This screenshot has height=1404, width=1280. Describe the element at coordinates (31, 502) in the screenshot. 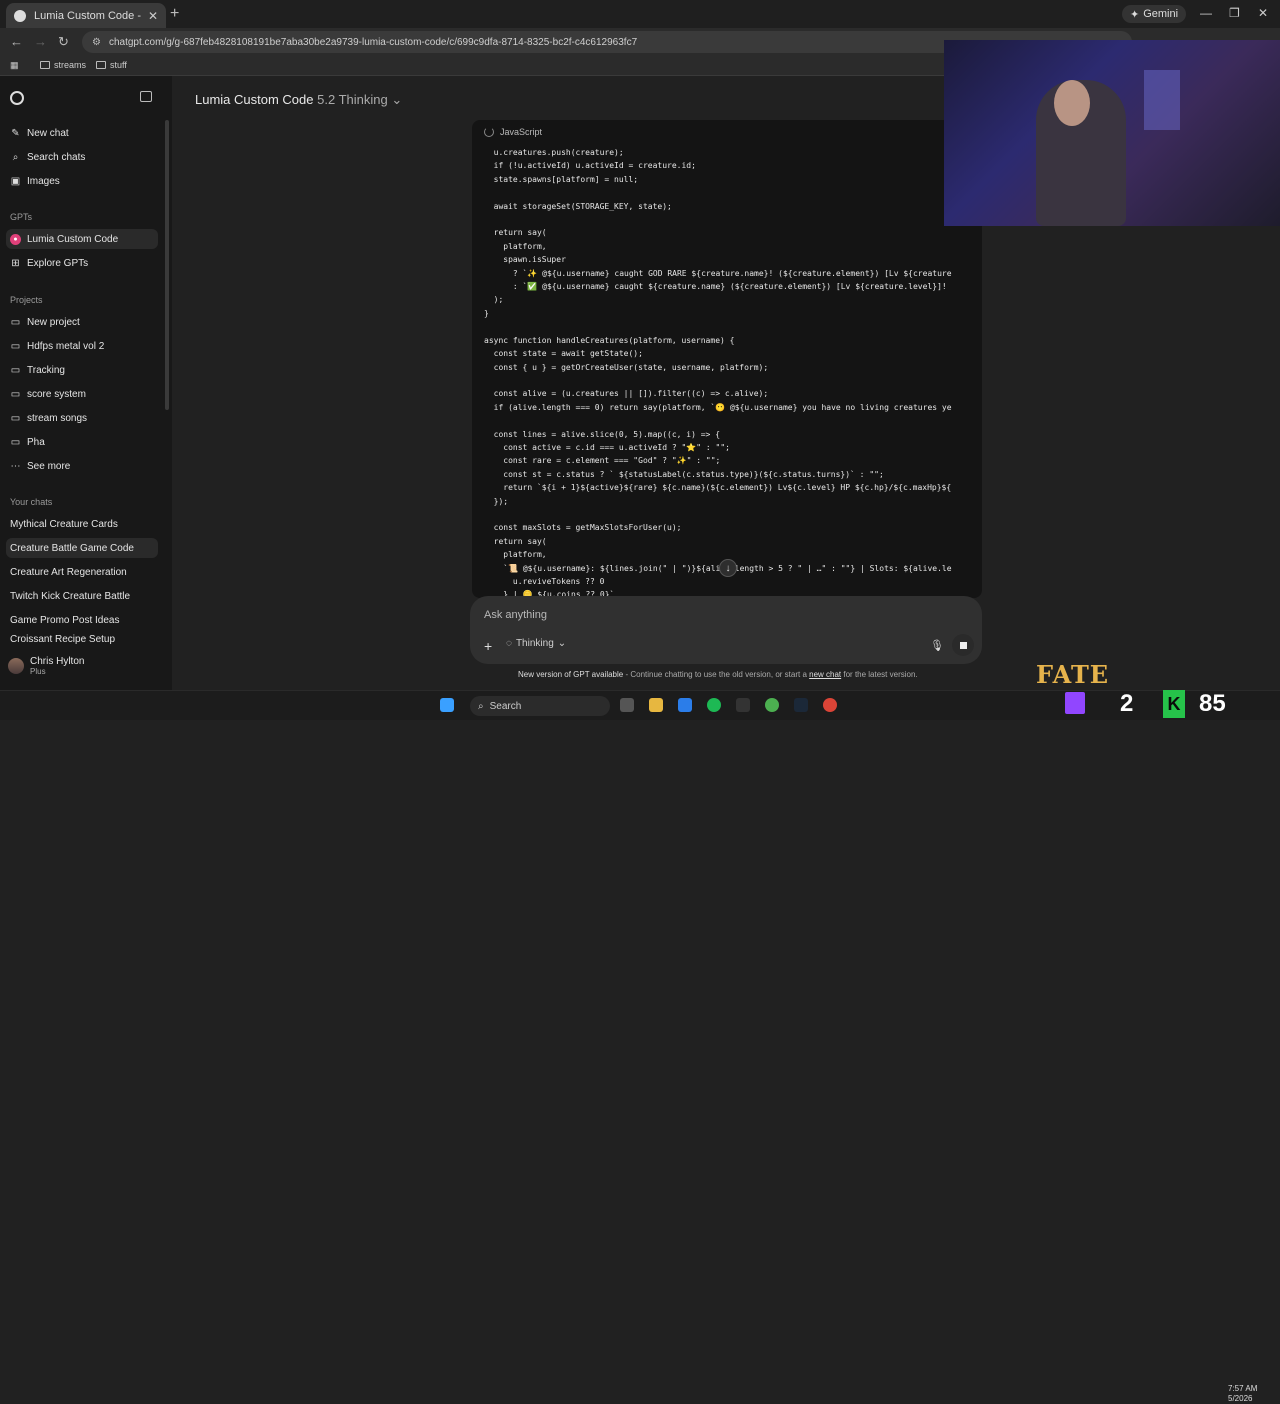

I see `your-chats-heading: Your chats` at that location.